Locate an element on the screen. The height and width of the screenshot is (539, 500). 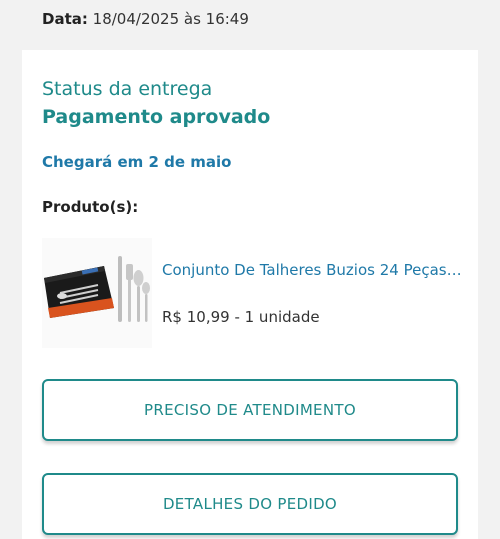
order-date: Data: 18/04/2025 às 16:49 is located at coordinates (145, 19).